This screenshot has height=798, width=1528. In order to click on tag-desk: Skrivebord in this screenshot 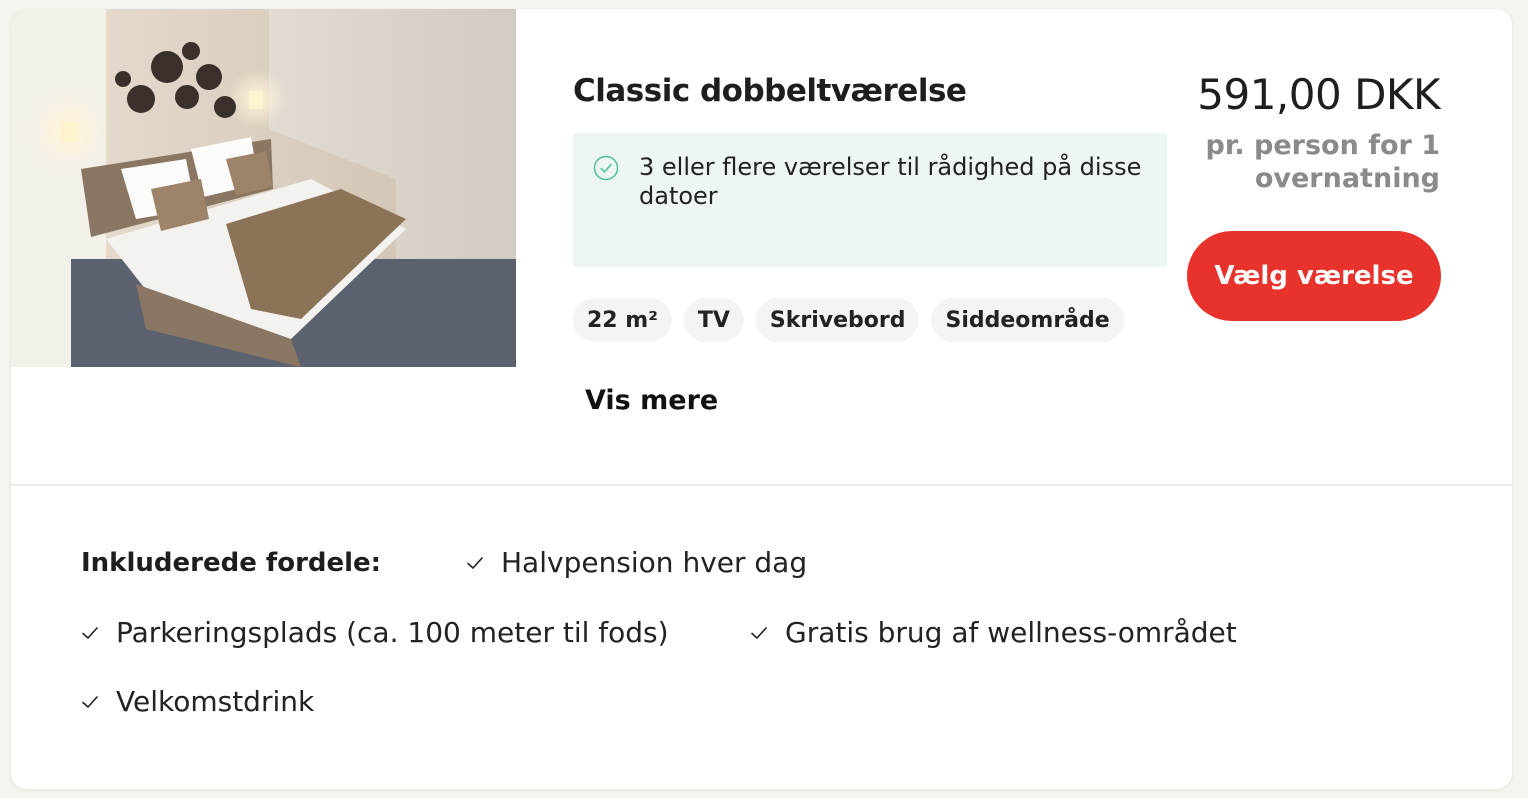, I will do `click(837, 320)`.